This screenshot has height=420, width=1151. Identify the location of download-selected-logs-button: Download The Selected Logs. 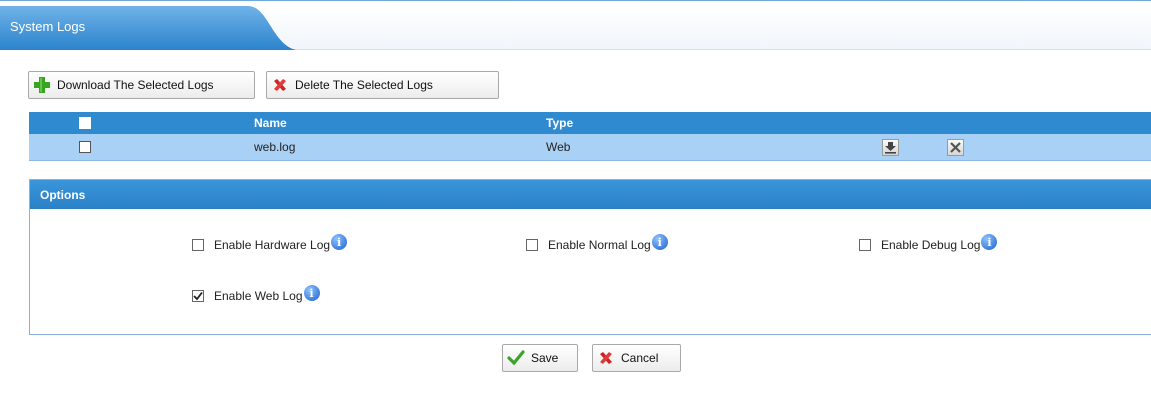
(141, 85).